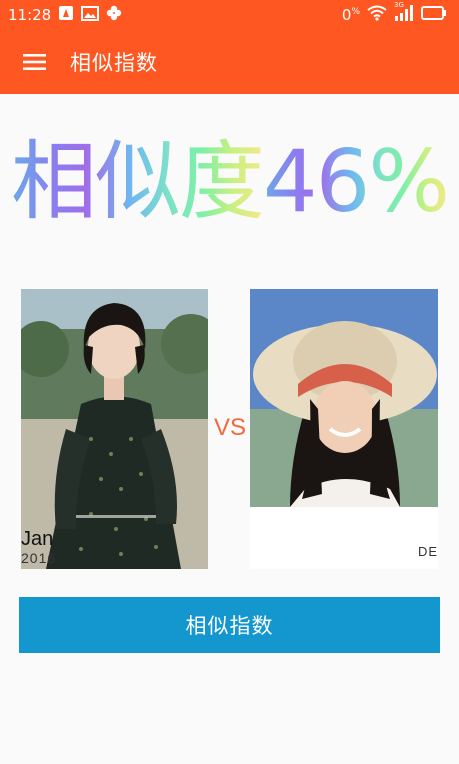 The height and width of the screenshot is (764, 459). What do you see at coordinates (350, 15) in the screenshot?
I see `battery-percent: 0%` at bounding box center [350, 15].